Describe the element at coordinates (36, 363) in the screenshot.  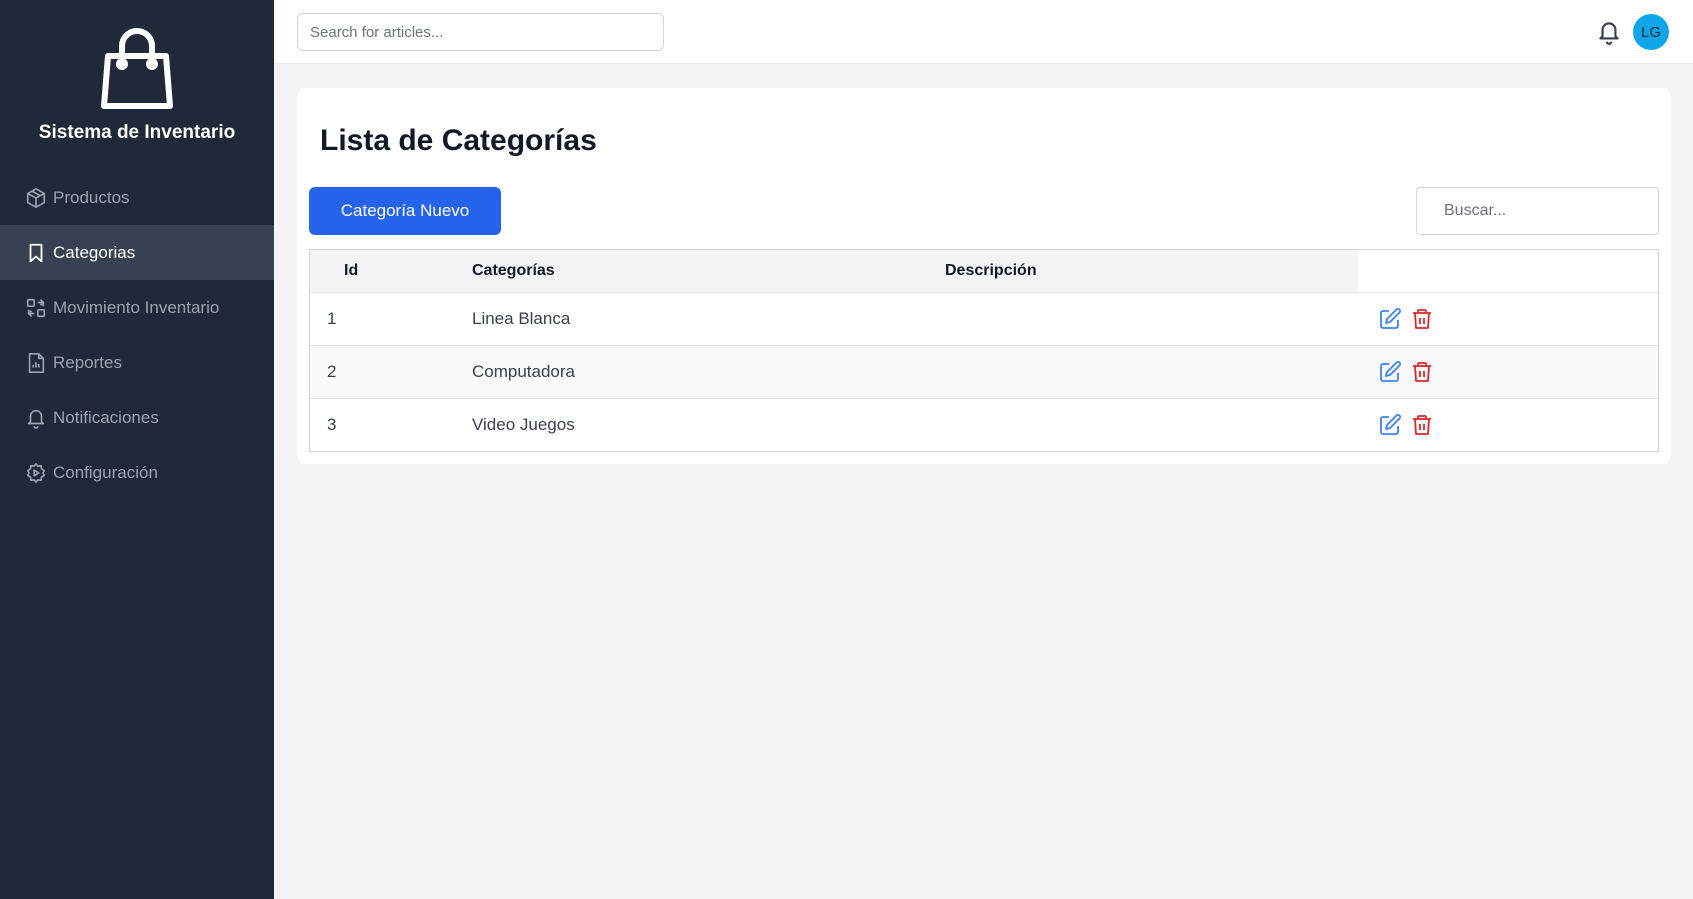
I see `report-document-icon` at that location.